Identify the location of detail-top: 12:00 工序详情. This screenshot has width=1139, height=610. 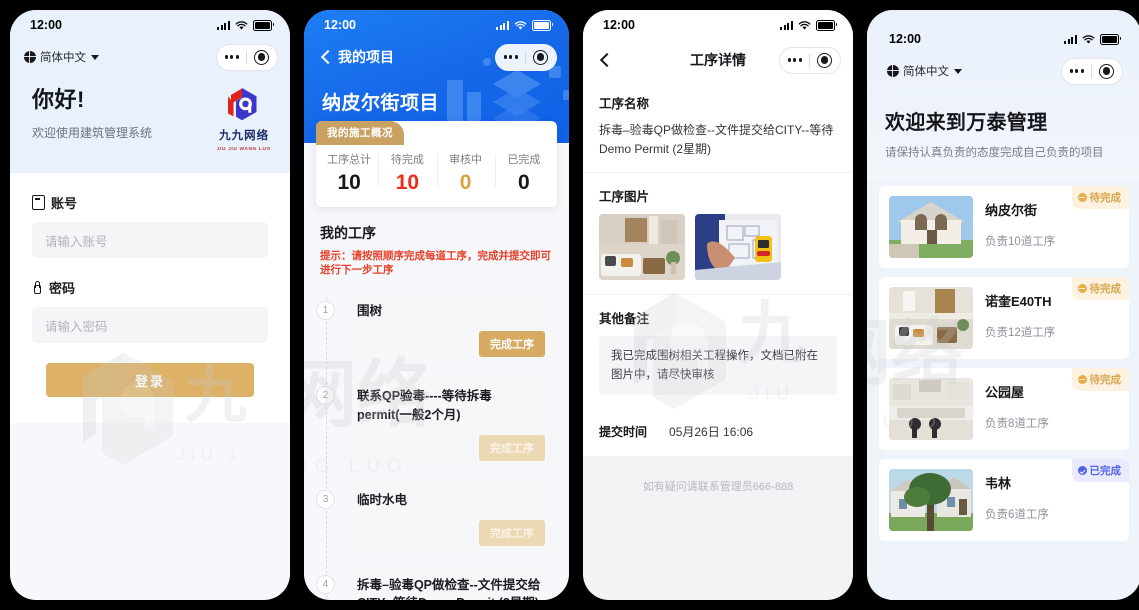
(718, 45).